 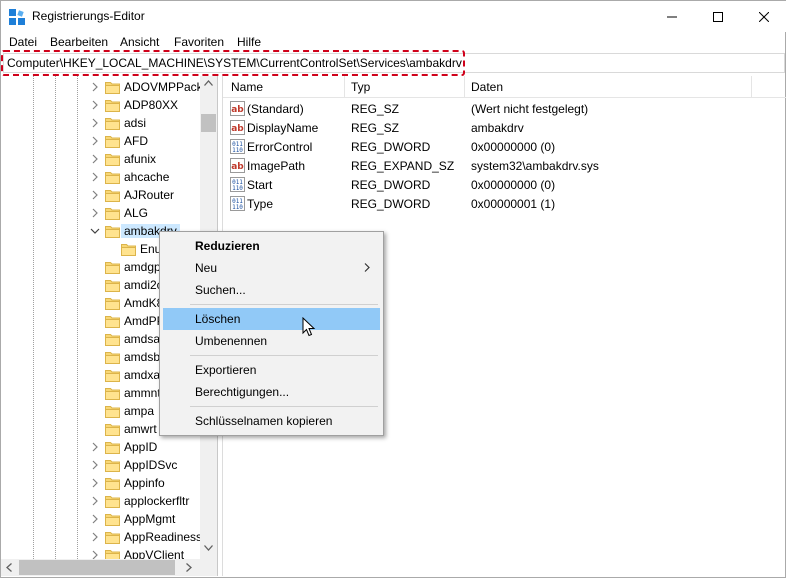 What do you see at coordinates (237, 188) in the screenshot?
I see `svg-text: 110` at bounding box center [237, 188].